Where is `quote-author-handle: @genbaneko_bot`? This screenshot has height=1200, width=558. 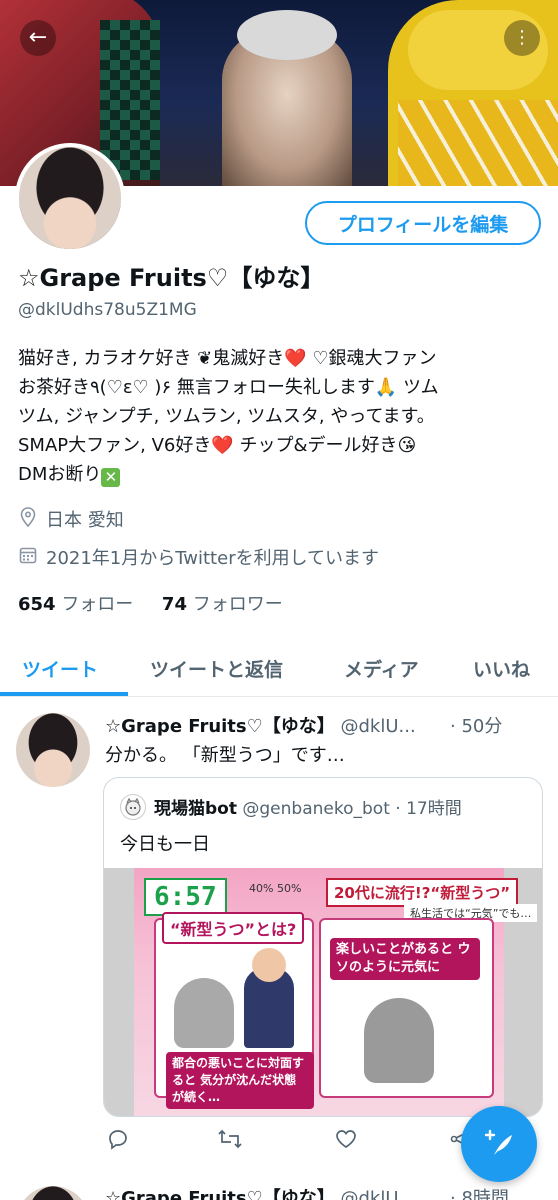
quote-author-handle: @genbaneko_bot is located at coordinates (316, 809).